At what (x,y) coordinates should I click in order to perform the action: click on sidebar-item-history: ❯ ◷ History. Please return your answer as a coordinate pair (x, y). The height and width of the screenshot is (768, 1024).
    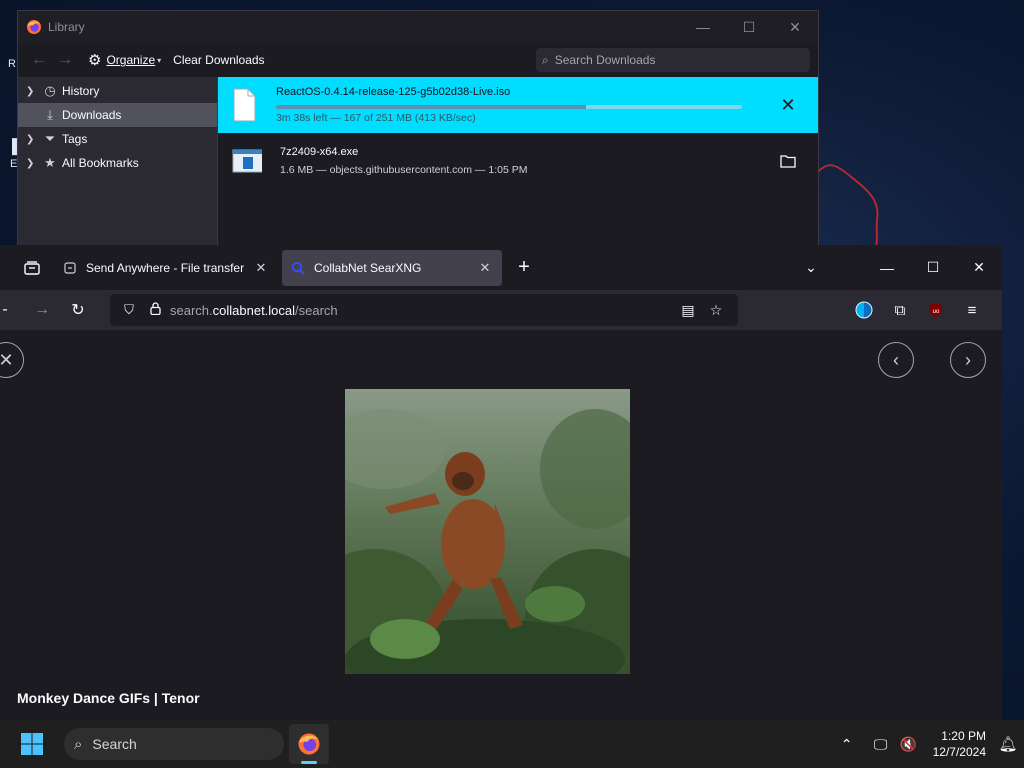
    Looking at the image, I should click on (117, 91).